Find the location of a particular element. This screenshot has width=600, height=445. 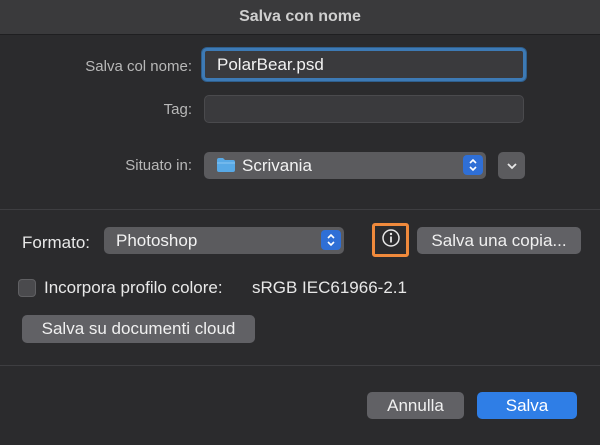

format-label: Formato: is located at coordinates (56, 242).